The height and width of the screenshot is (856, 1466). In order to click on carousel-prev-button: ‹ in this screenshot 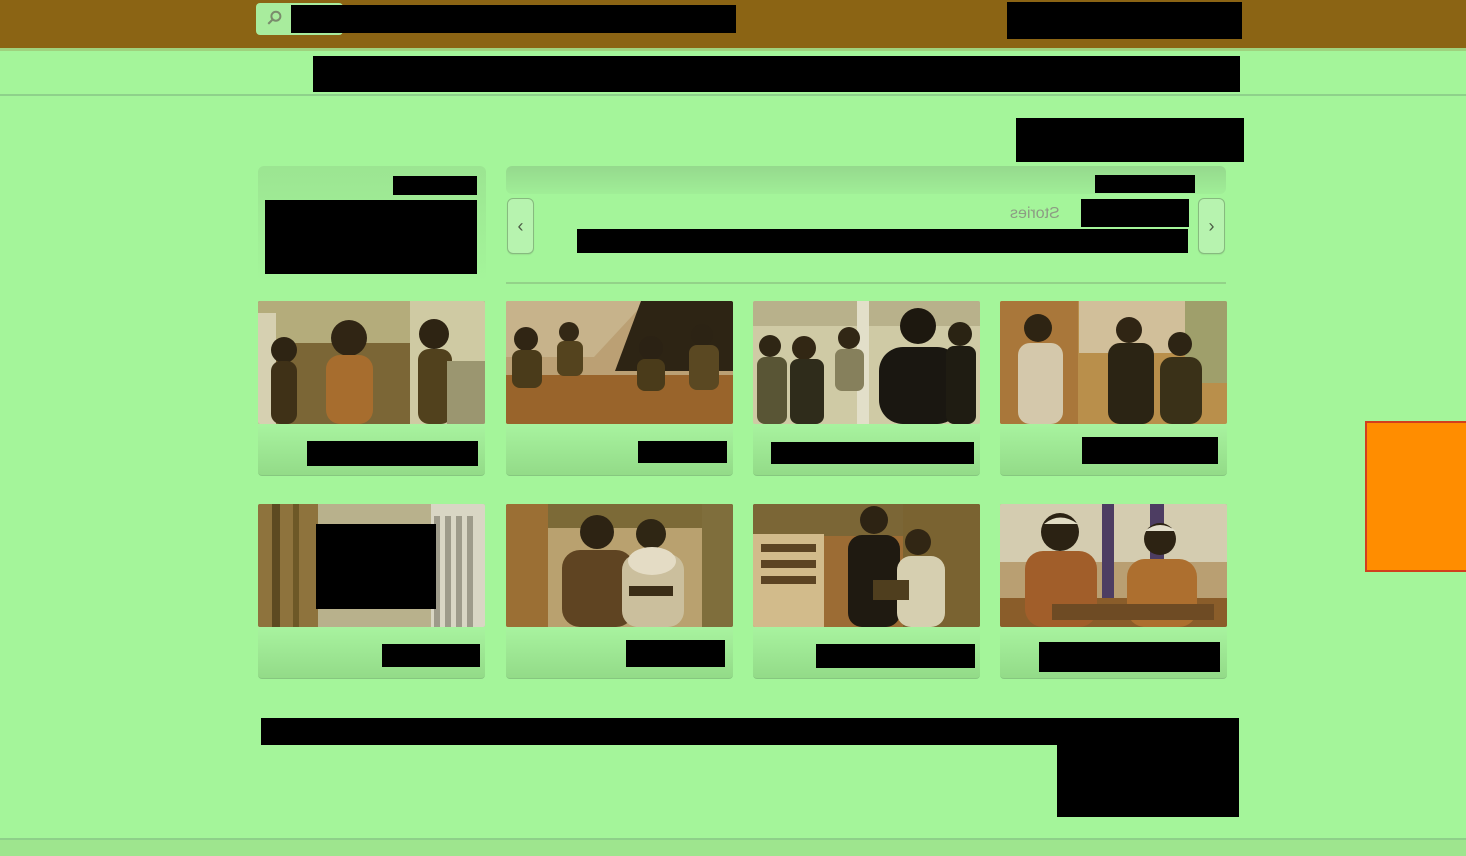, I will do `click(520, 226)`.